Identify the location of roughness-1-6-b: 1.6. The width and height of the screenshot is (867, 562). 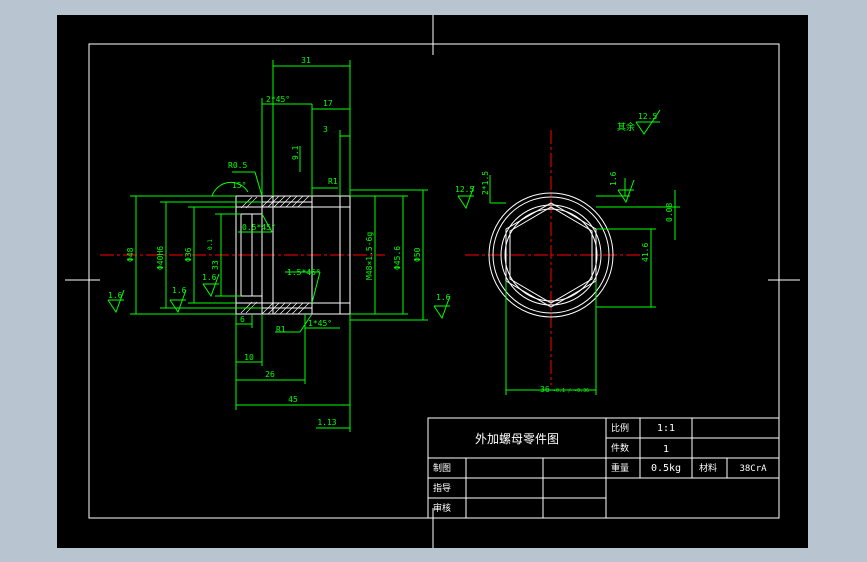
(179, 290).